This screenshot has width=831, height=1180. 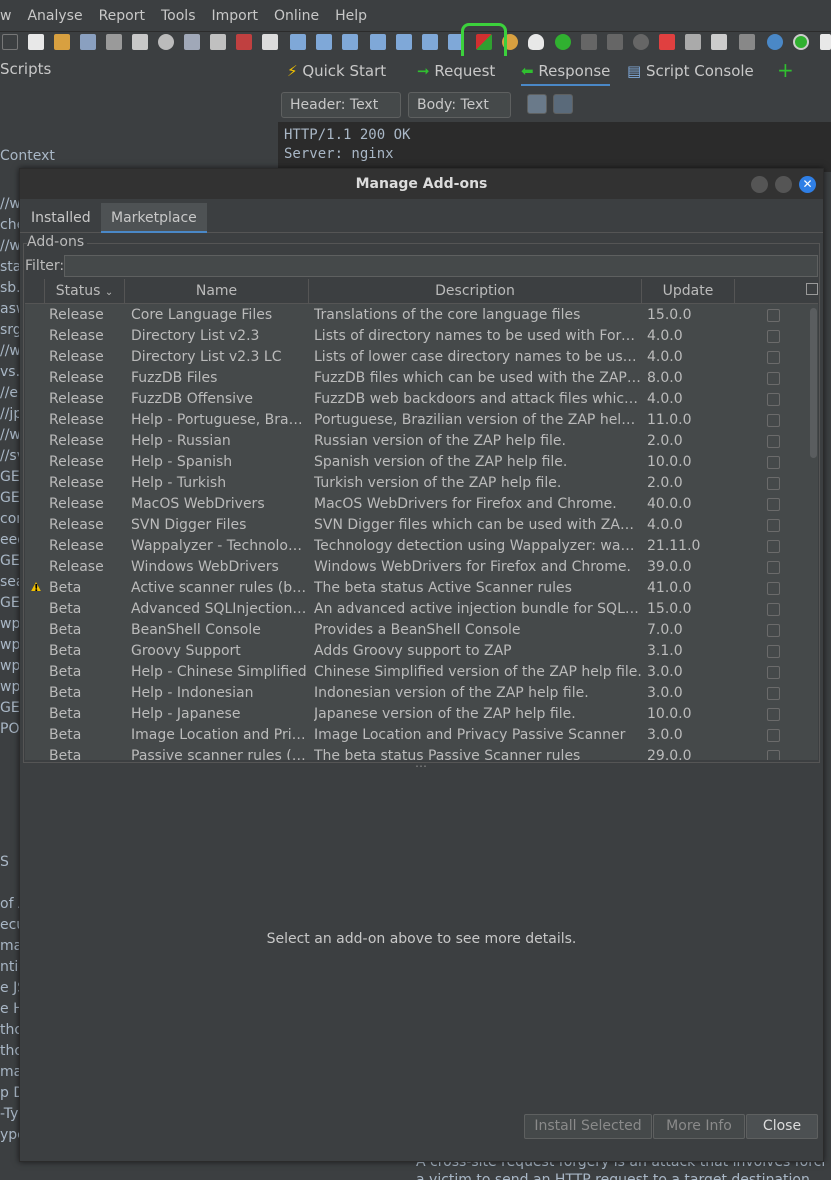 I want to click on menu-analyse: Analyse, so click(x=54, y=16).